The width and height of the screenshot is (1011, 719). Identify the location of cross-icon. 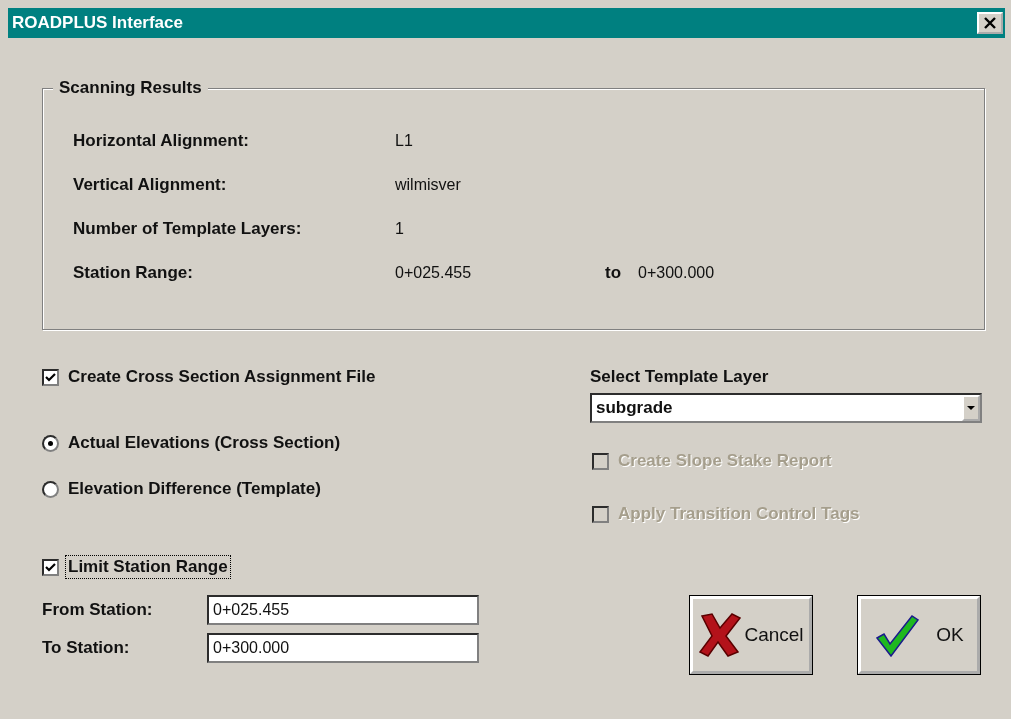
(720, 635).